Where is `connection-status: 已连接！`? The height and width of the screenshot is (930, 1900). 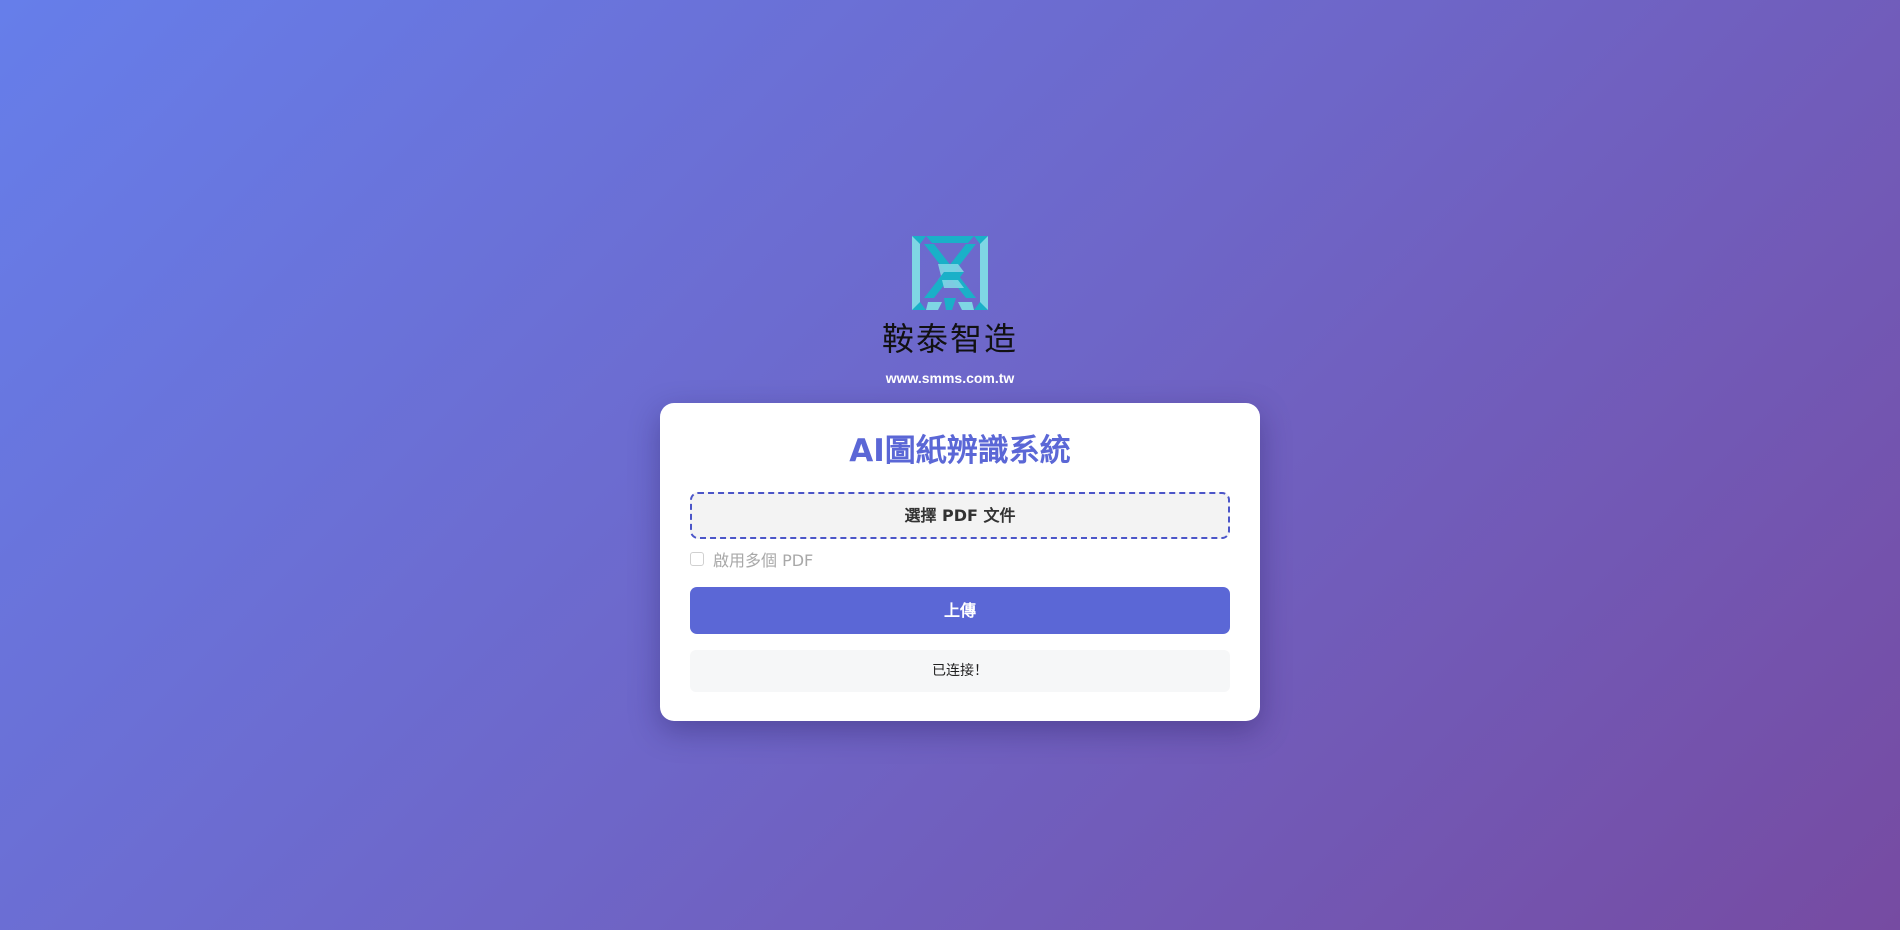
connection-status: 已连接！ is located at coordinates (960, 671).